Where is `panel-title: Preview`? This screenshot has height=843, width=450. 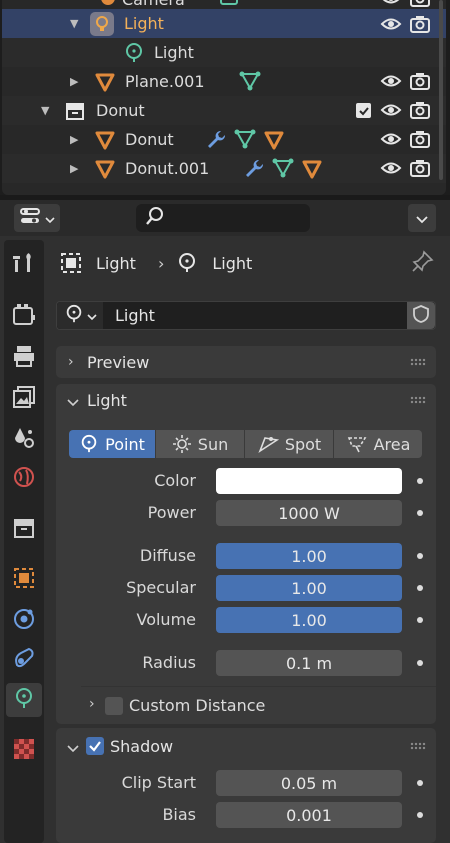 panel-title: Preview is located at coordinates (118, 362).